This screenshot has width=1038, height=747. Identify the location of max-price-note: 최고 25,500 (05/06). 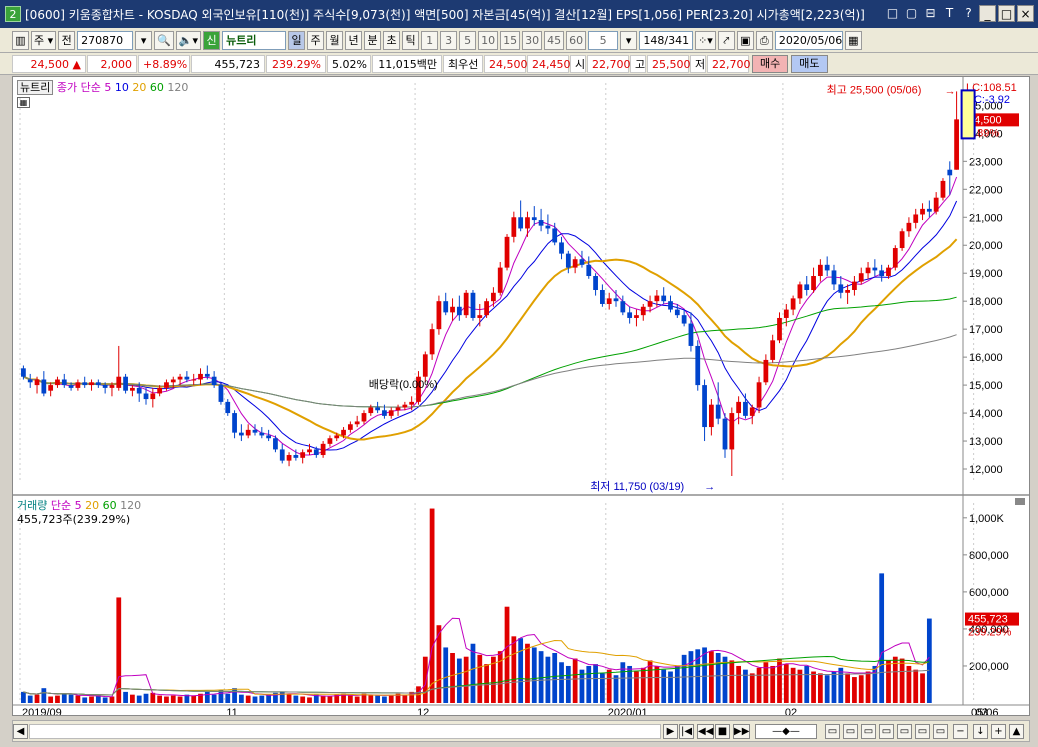
(874, 89).